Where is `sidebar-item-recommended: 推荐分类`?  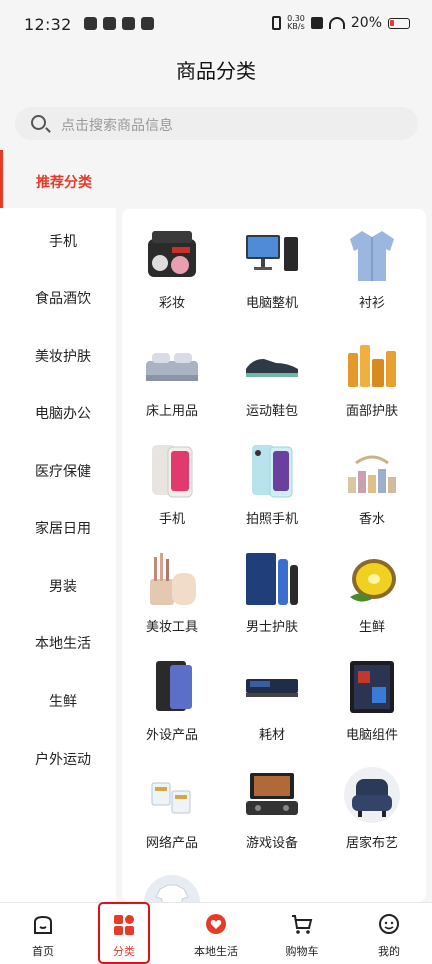
sidebar-item-recommended: 推荐分类 is located at coordinates (58, 179).